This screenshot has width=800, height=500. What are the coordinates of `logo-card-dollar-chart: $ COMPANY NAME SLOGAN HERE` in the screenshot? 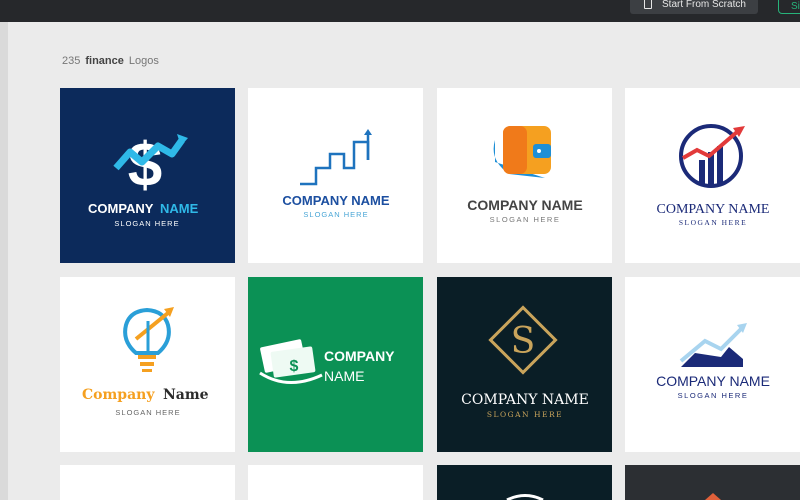 It's located at (147, 175).